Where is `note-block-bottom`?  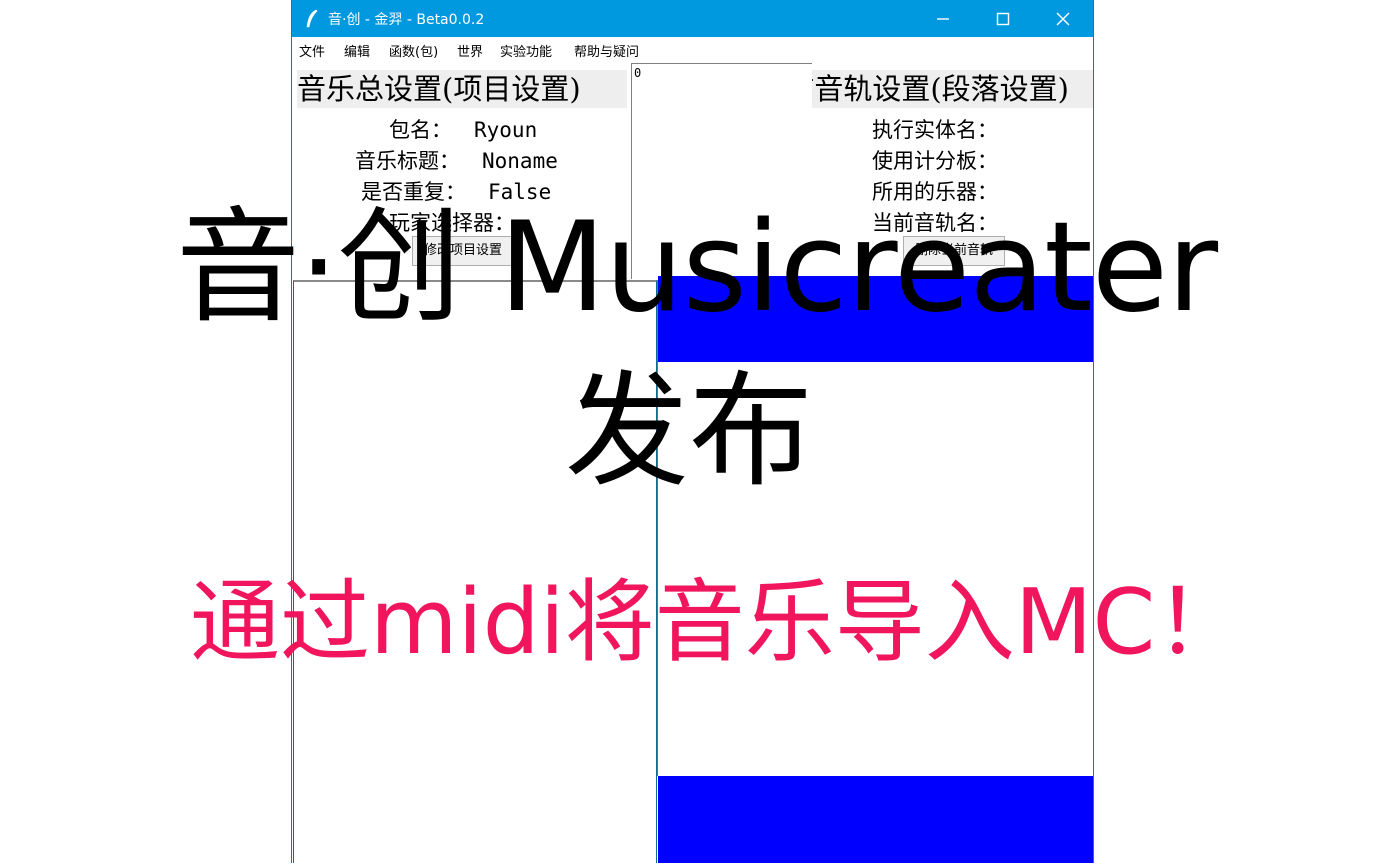
note-block-bottom is located at coordinates (875, 819).